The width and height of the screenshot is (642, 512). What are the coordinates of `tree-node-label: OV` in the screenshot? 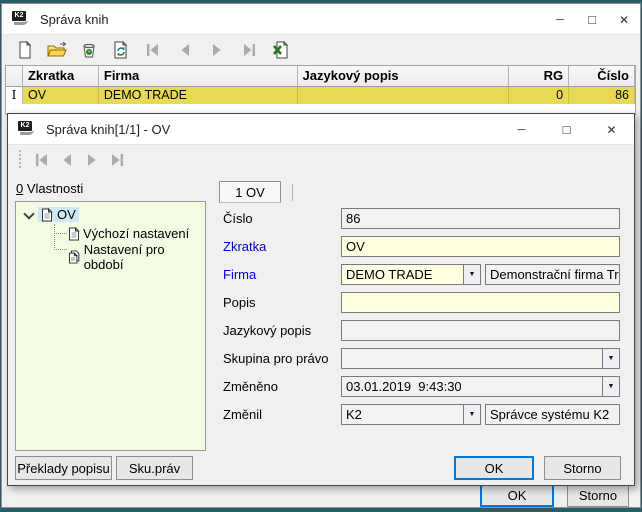 It's located at (66, 214).